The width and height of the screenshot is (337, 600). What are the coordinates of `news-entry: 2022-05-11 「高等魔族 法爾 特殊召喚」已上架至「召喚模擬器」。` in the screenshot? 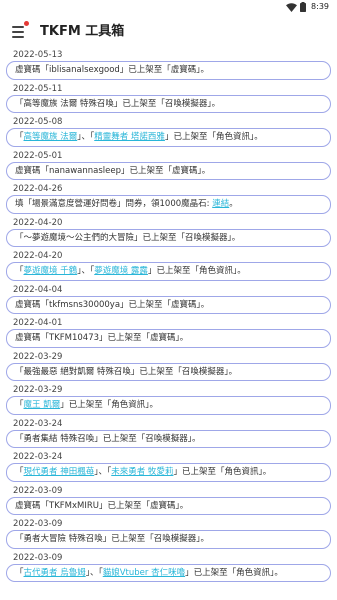 It's located at (168, 101).